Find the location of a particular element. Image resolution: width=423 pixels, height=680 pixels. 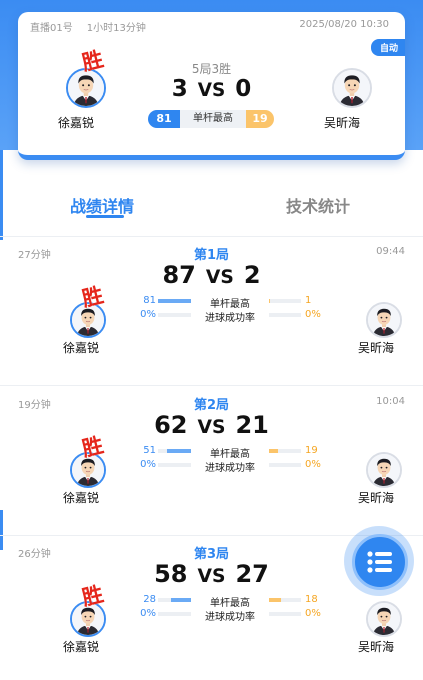

highest-break-pill: 81 单杆最高 19 is located at coordinates (211, 119).